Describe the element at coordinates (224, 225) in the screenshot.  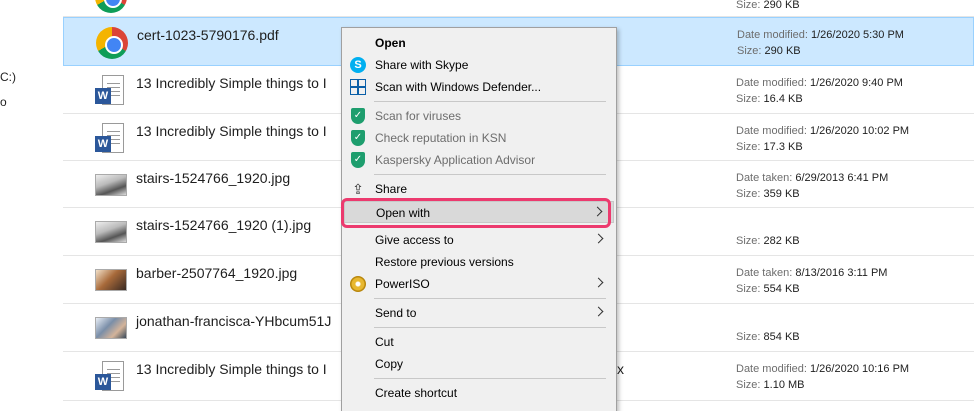
I see `file-name: stairs-1524766_1920 (1).jpg` at that location.